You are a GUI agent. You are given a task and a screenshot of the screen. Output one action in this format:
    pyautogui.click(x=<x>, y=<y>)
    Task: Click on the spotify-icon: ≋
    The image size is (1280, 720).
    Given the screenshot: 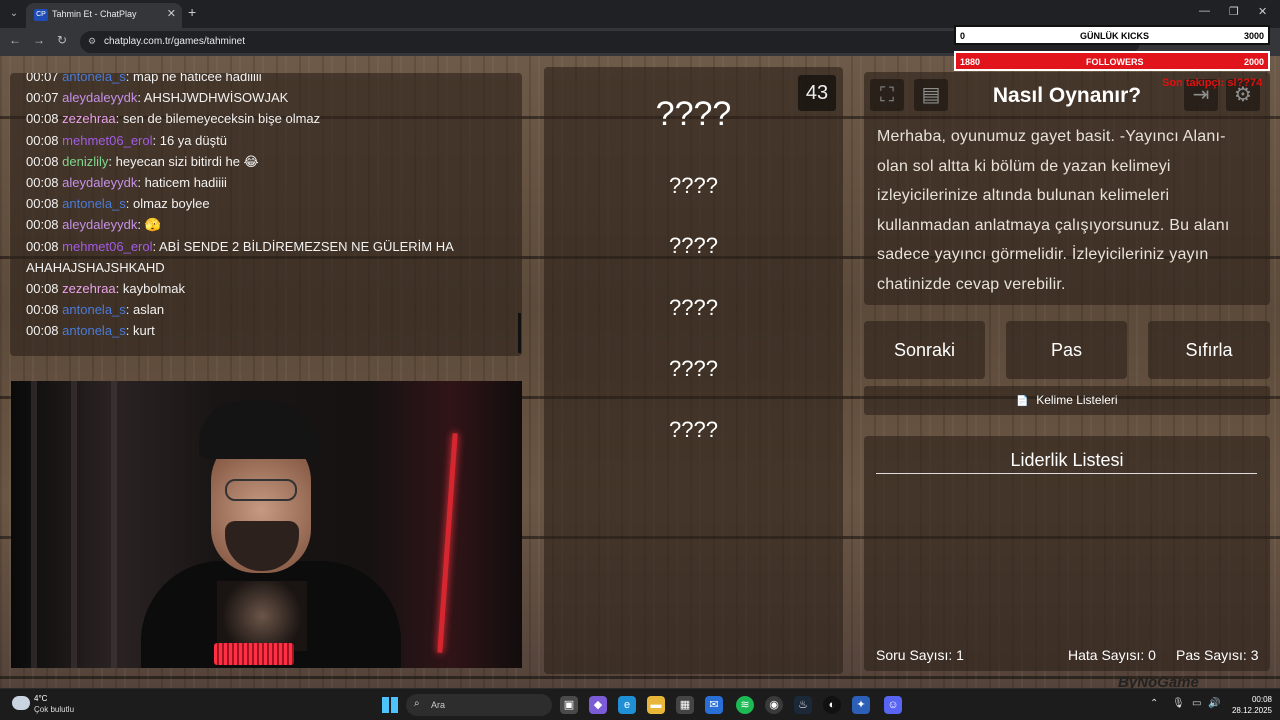 What is the action you would take?
    pyautogui.click(x=745, y=705)
    